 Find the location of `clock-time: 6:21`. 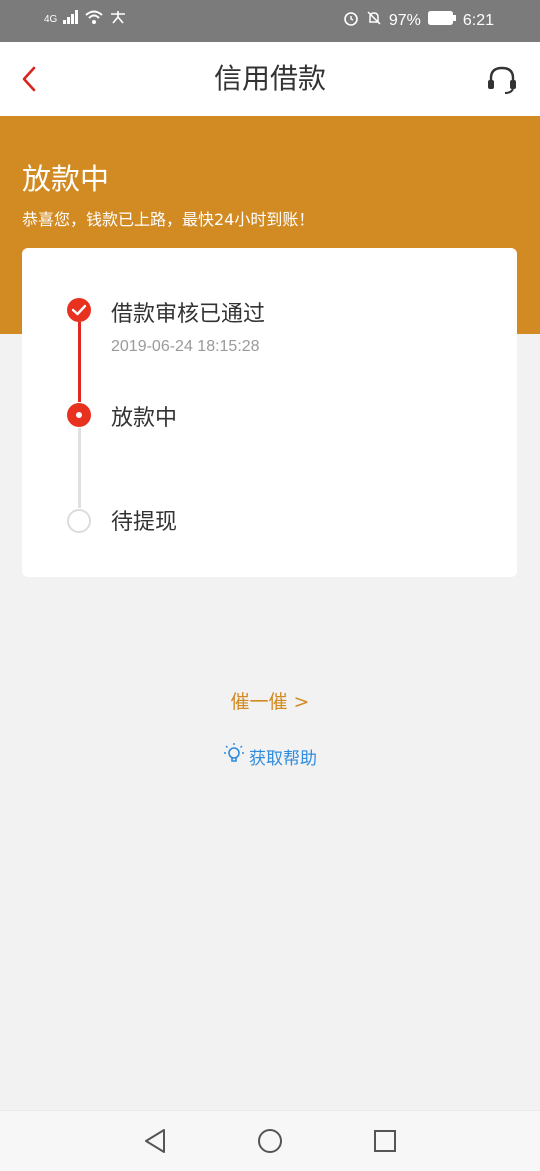

clock-time: 6:21 is located at coordinates (478, 20).